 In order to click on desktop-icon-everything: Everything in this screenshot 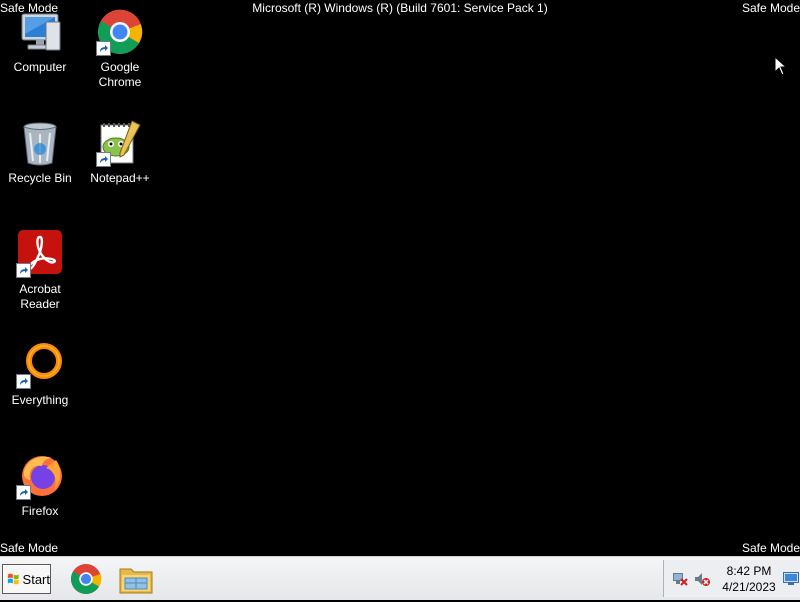, I will do `click(40, 371)`.